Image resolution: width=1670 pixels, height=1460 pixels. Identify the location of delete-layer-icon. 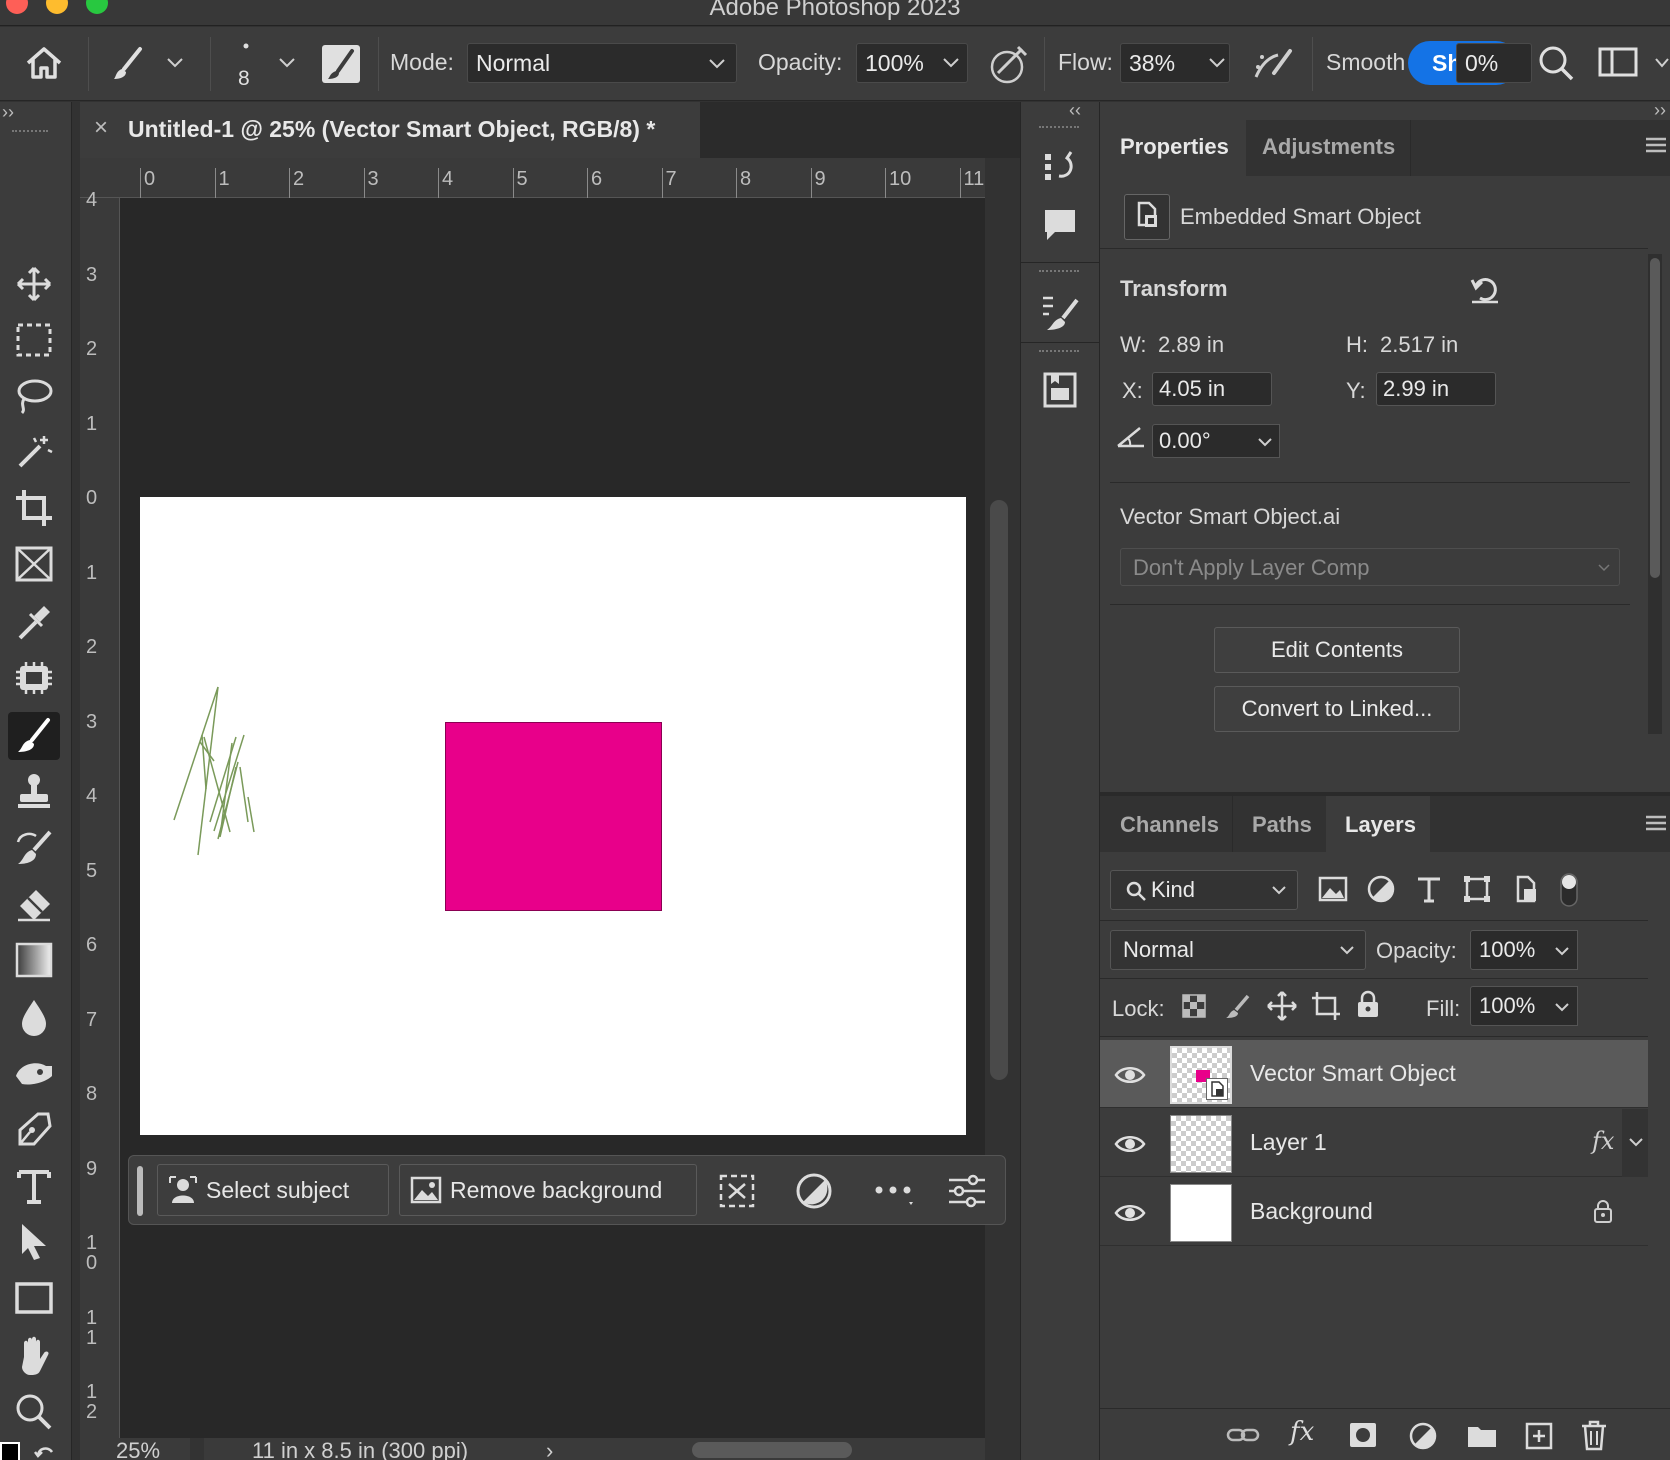
(1594, 1435).